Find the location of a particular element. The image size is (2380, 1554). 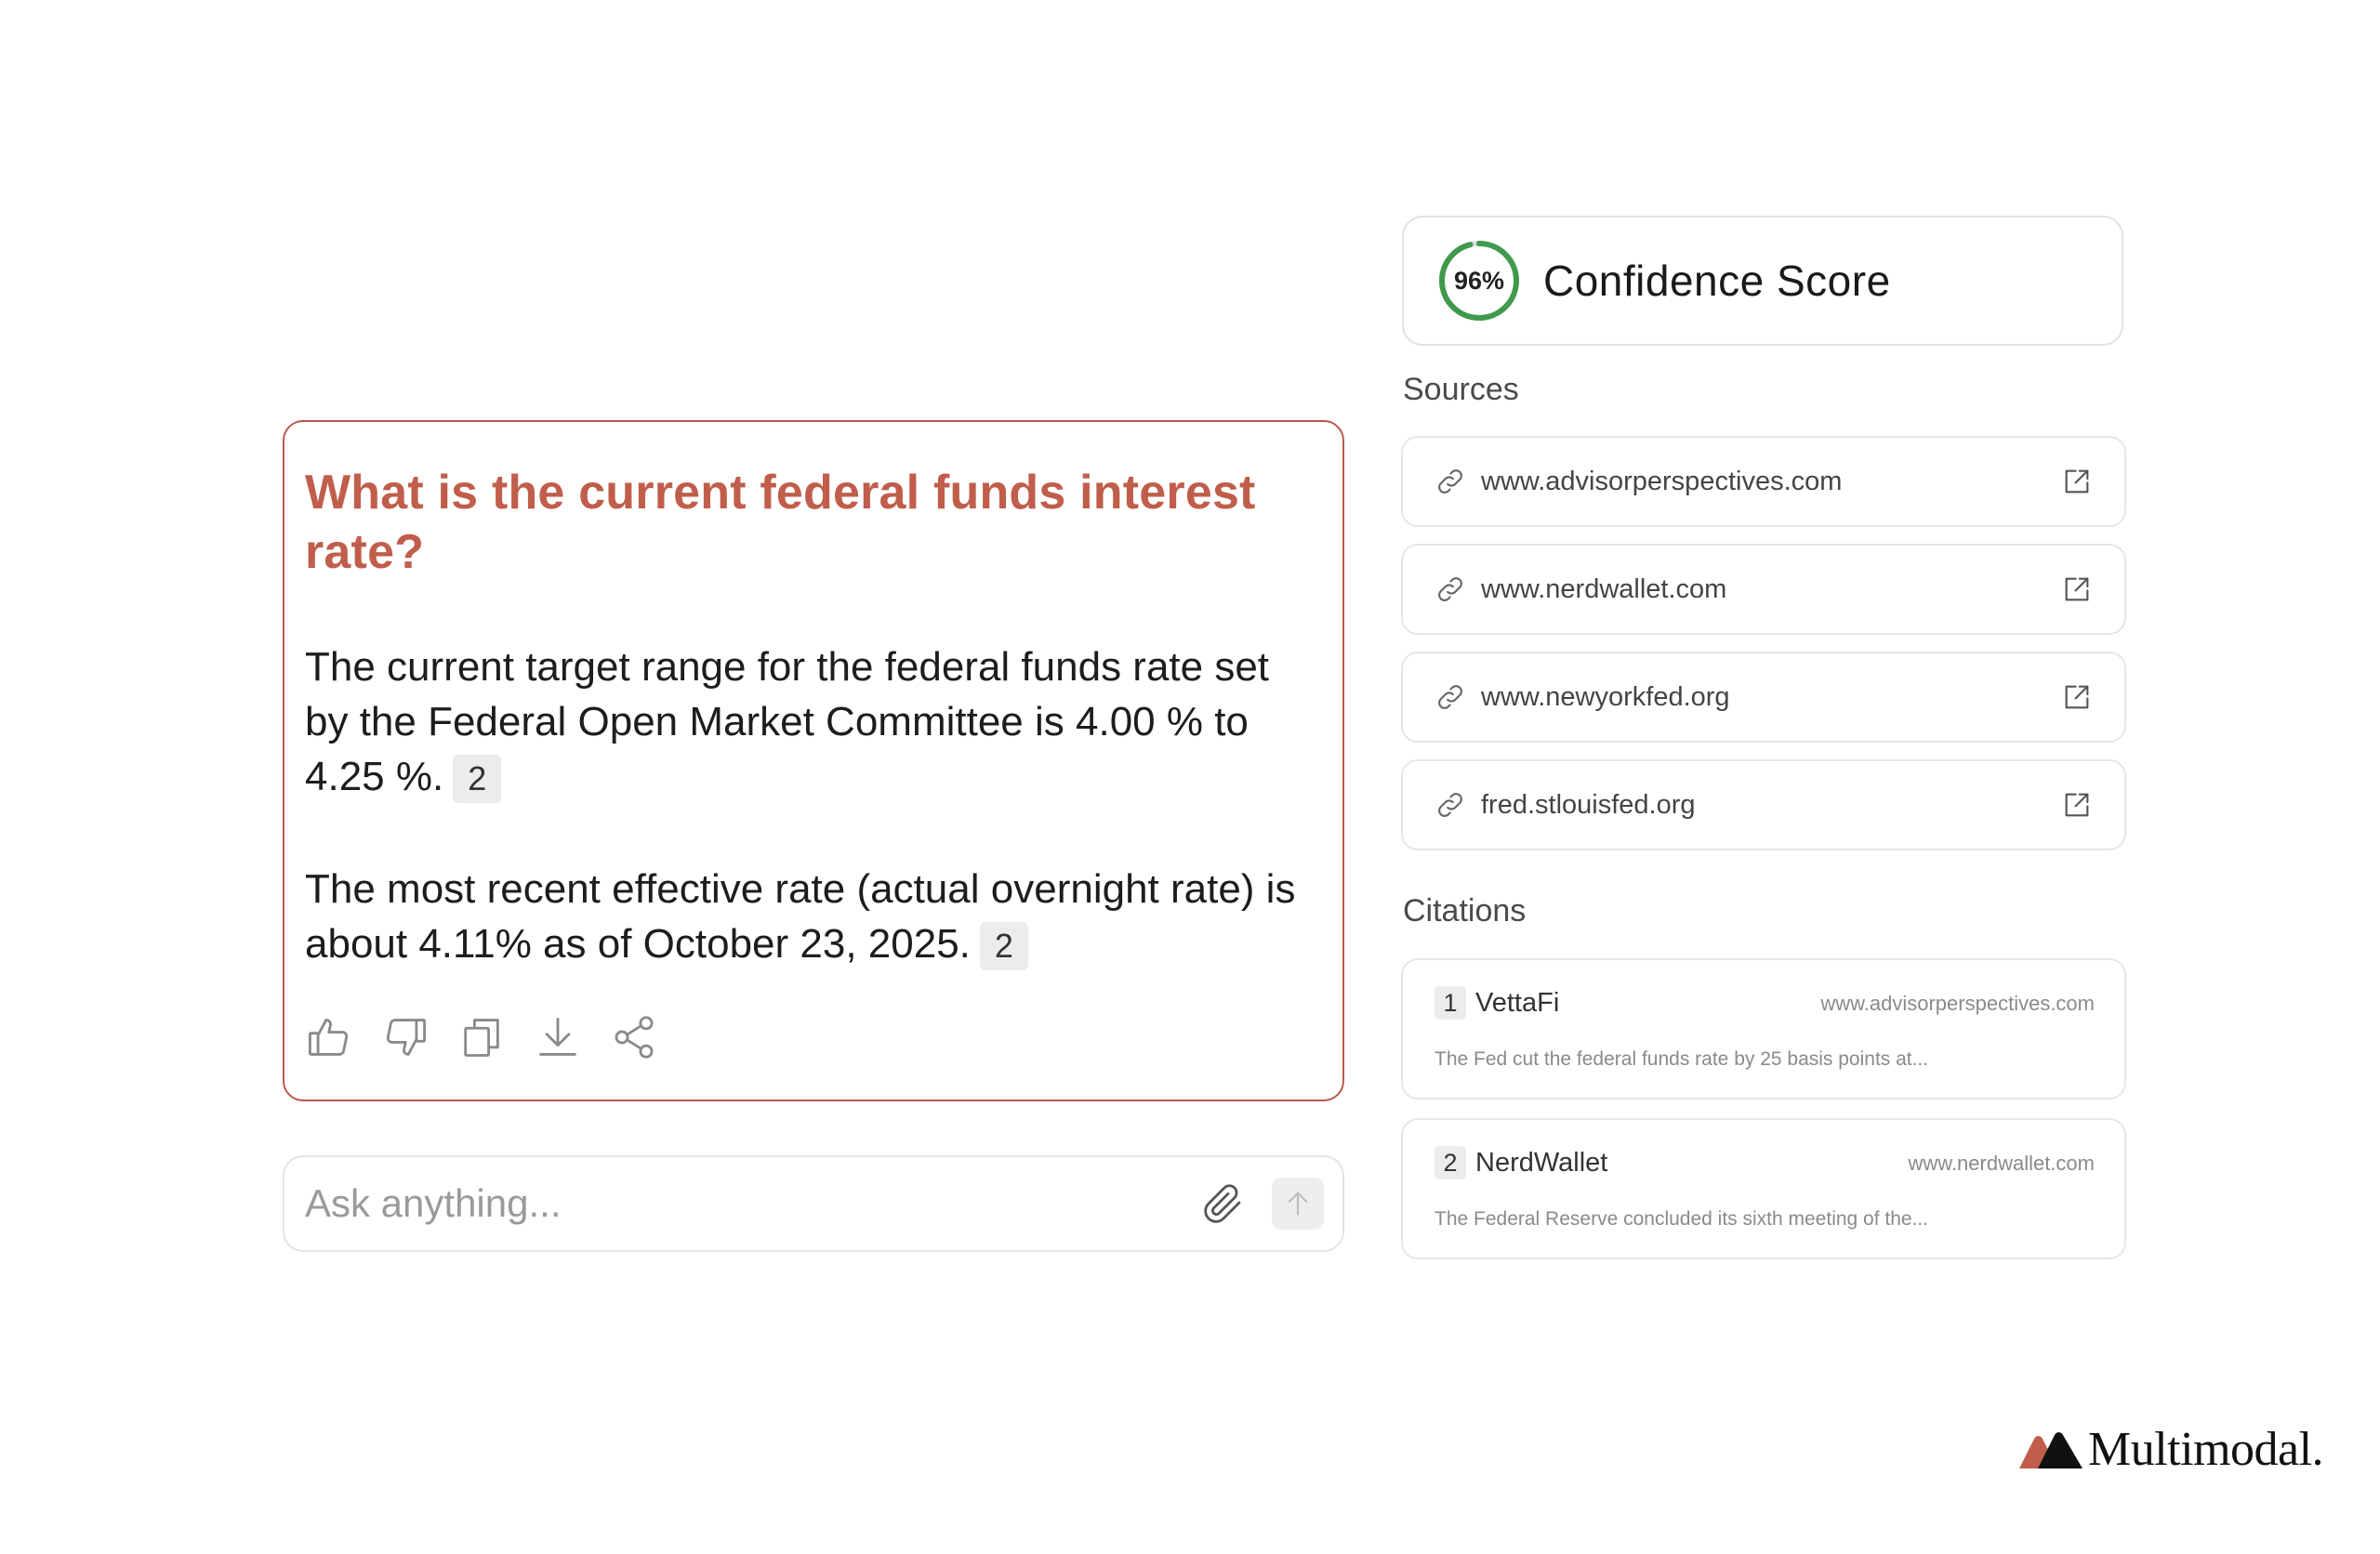

download-button is located at coordinates (558, 1037).